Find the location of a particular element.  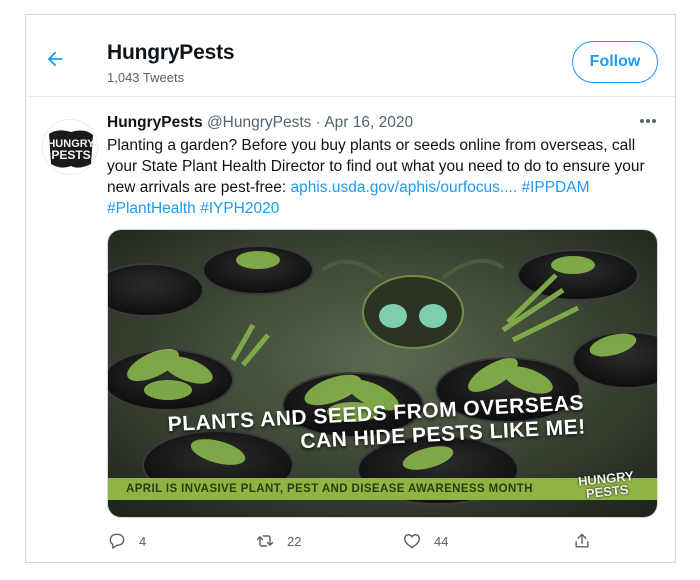

tweet-count: 1,043 Tweets is located at coordinates (146, 77).